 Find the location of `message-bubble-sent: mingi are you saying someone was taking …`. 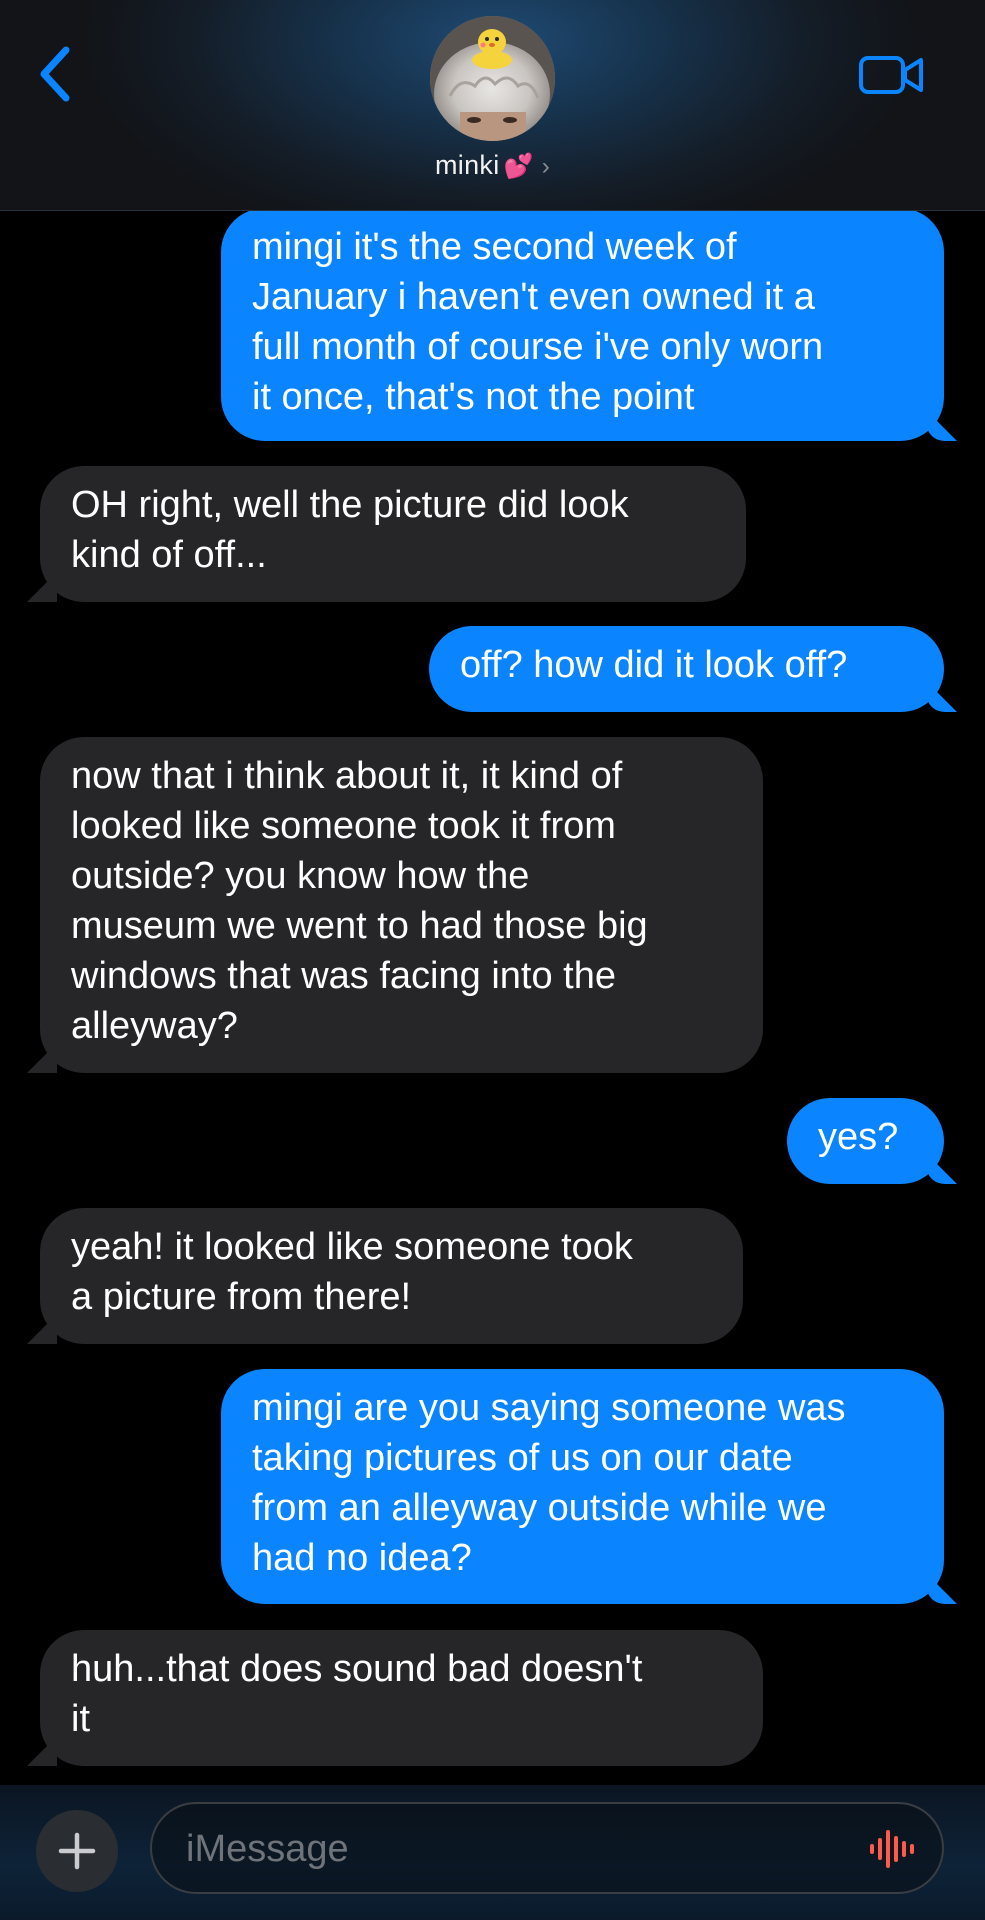

message-bubble-sent: mingi are you saying someone was taking … is located at coordinates (582, 1486).